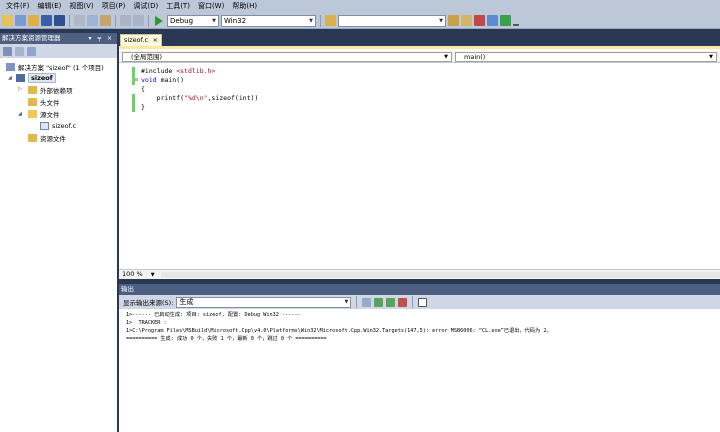  I want to click on output-line: 1> TRACKER :, so click(146, 323).